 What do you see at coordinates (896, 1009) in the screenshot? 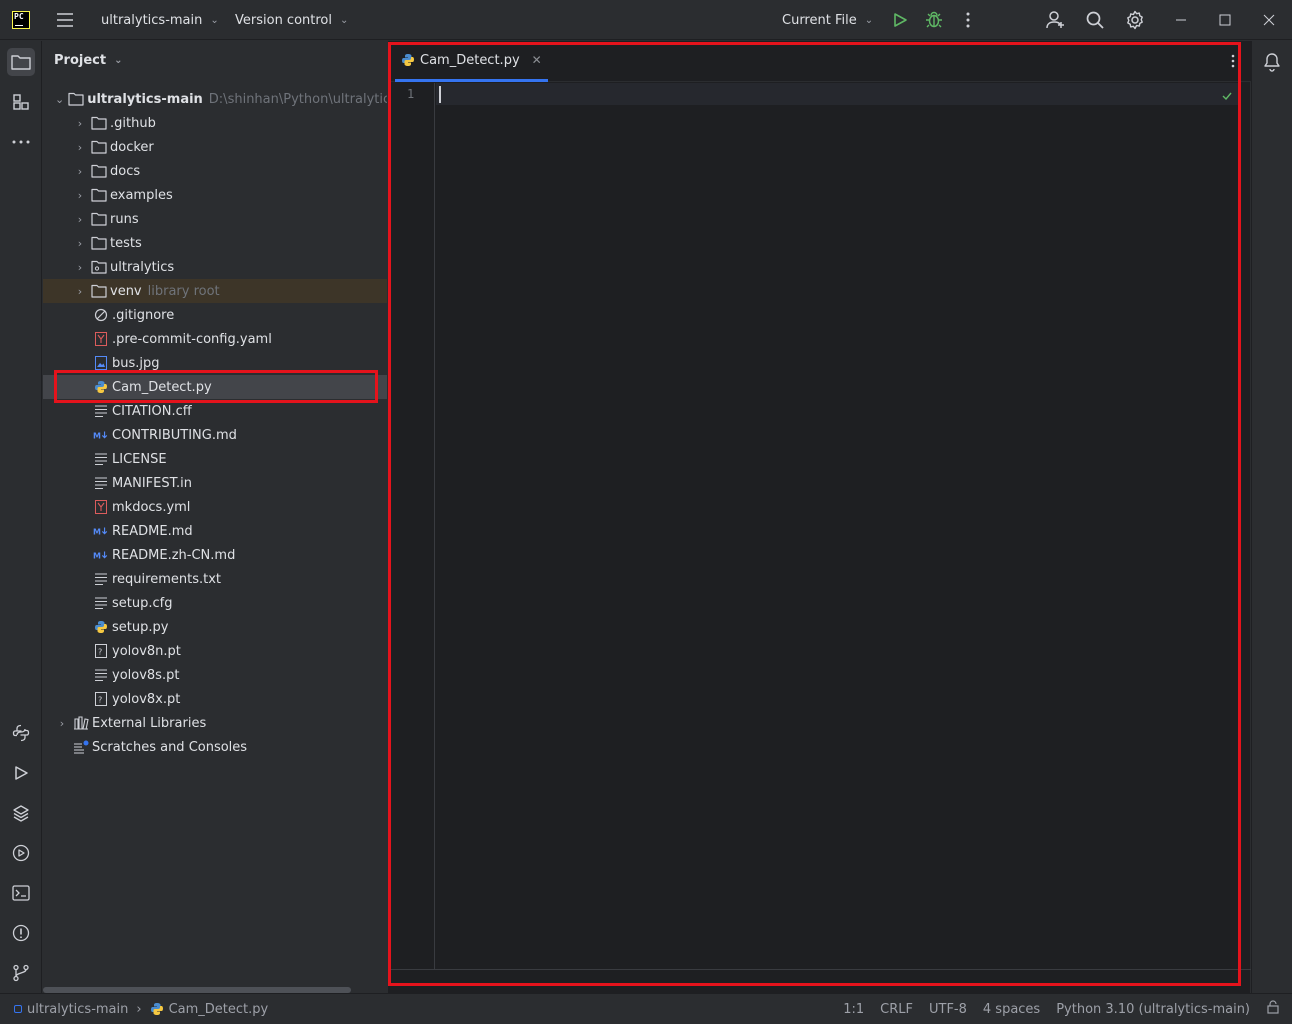
I see `line-separator: CRLF` at bounding box center [896, 1009].